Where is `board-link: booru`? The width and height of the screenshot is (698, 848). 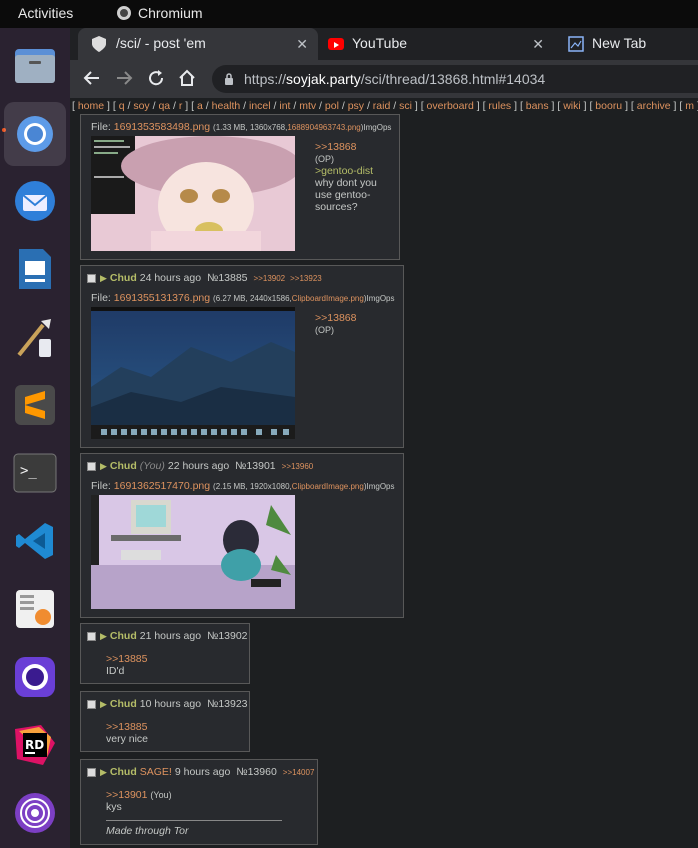
board-link: booru is located at coordinates (608, 106).